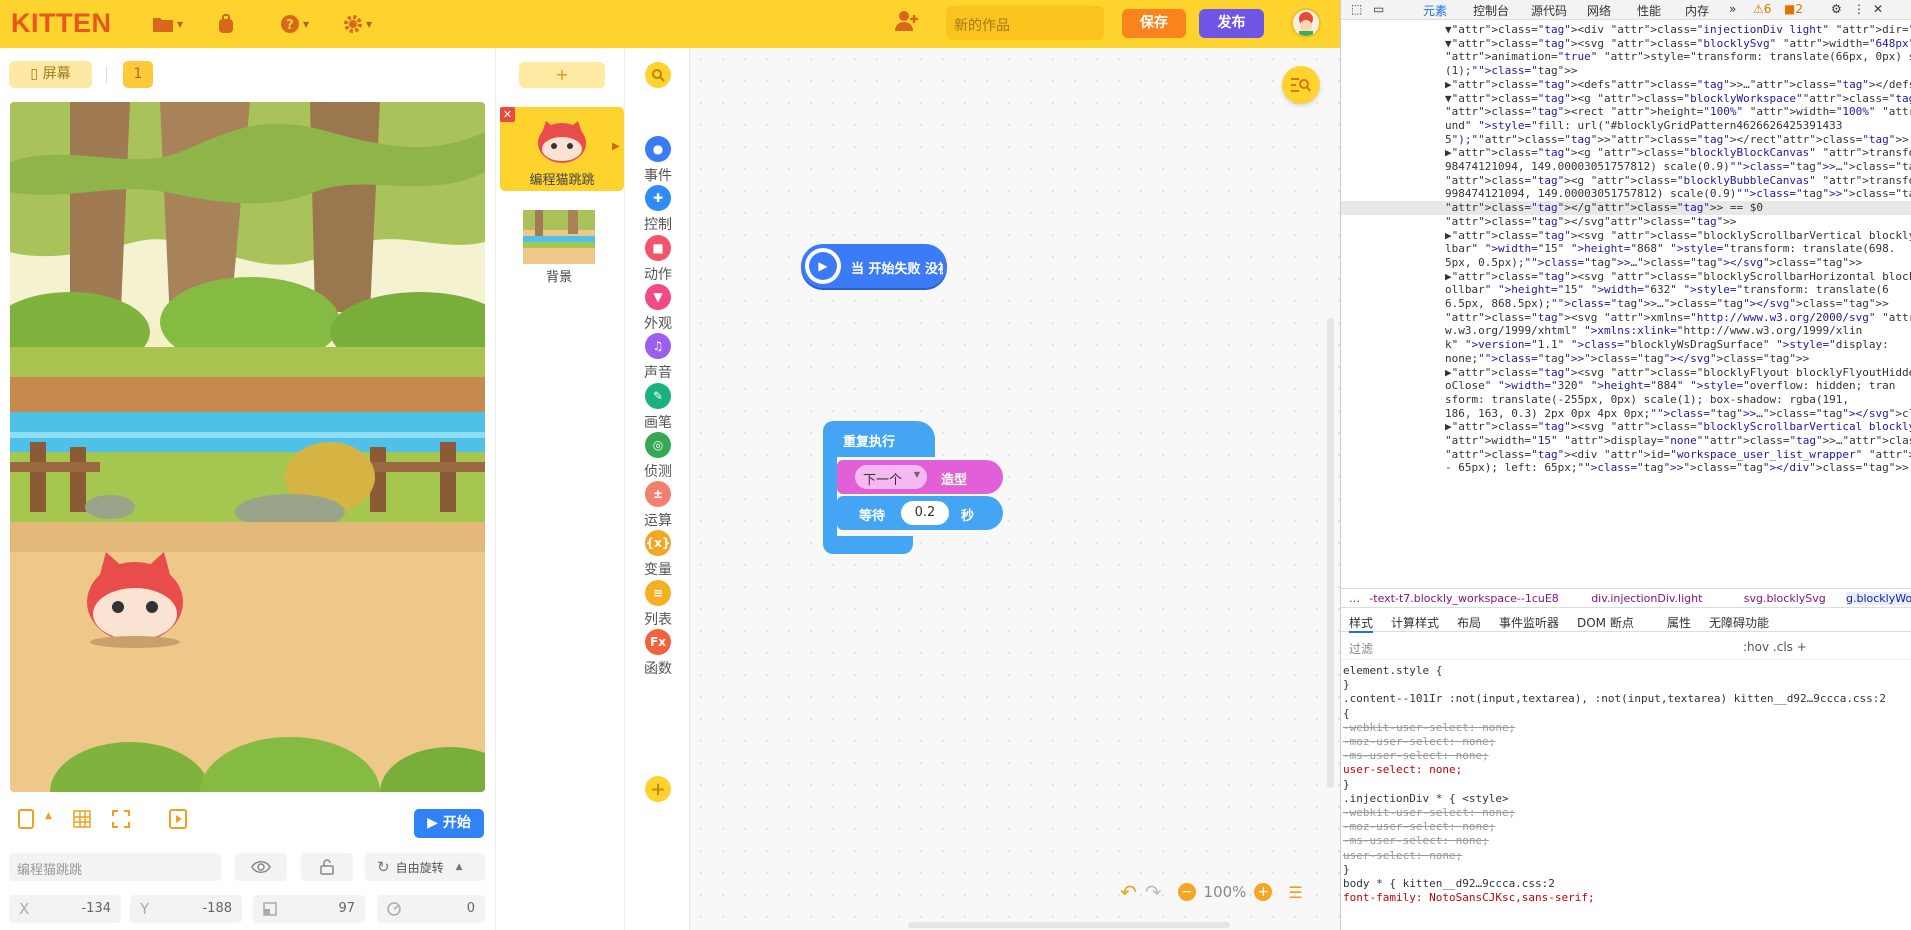 The height and width of the screenshot is (930, 1911). I want to click on device-toggle-icon: ▭, so click(1378, 9).